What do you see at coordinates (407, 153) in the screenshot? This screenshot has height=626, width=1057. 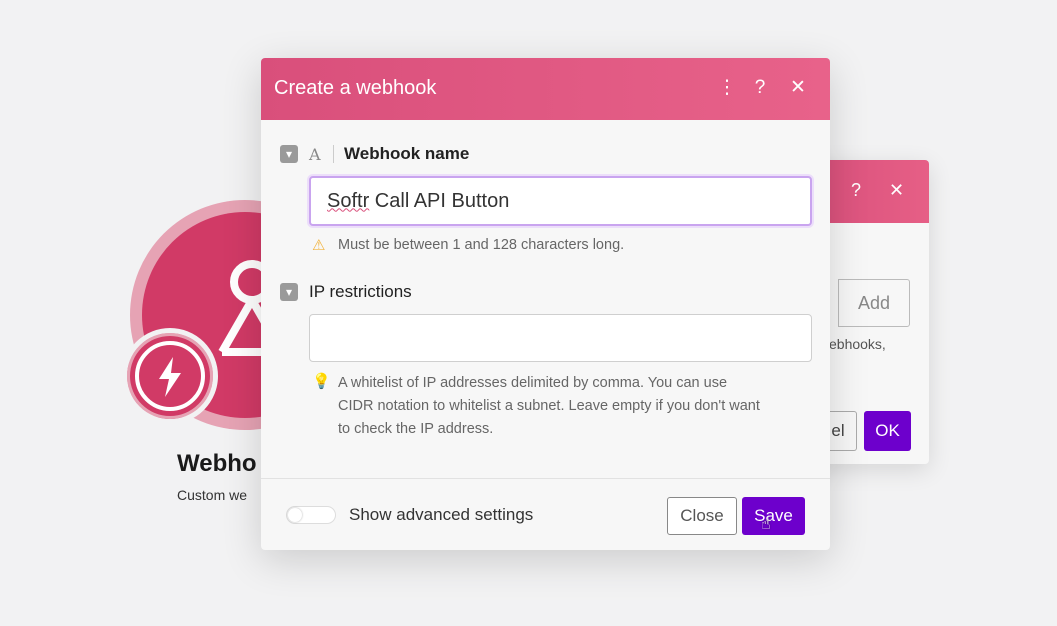 I see `webhook-name-label: Webhook name` at bounding box center [407, 153].